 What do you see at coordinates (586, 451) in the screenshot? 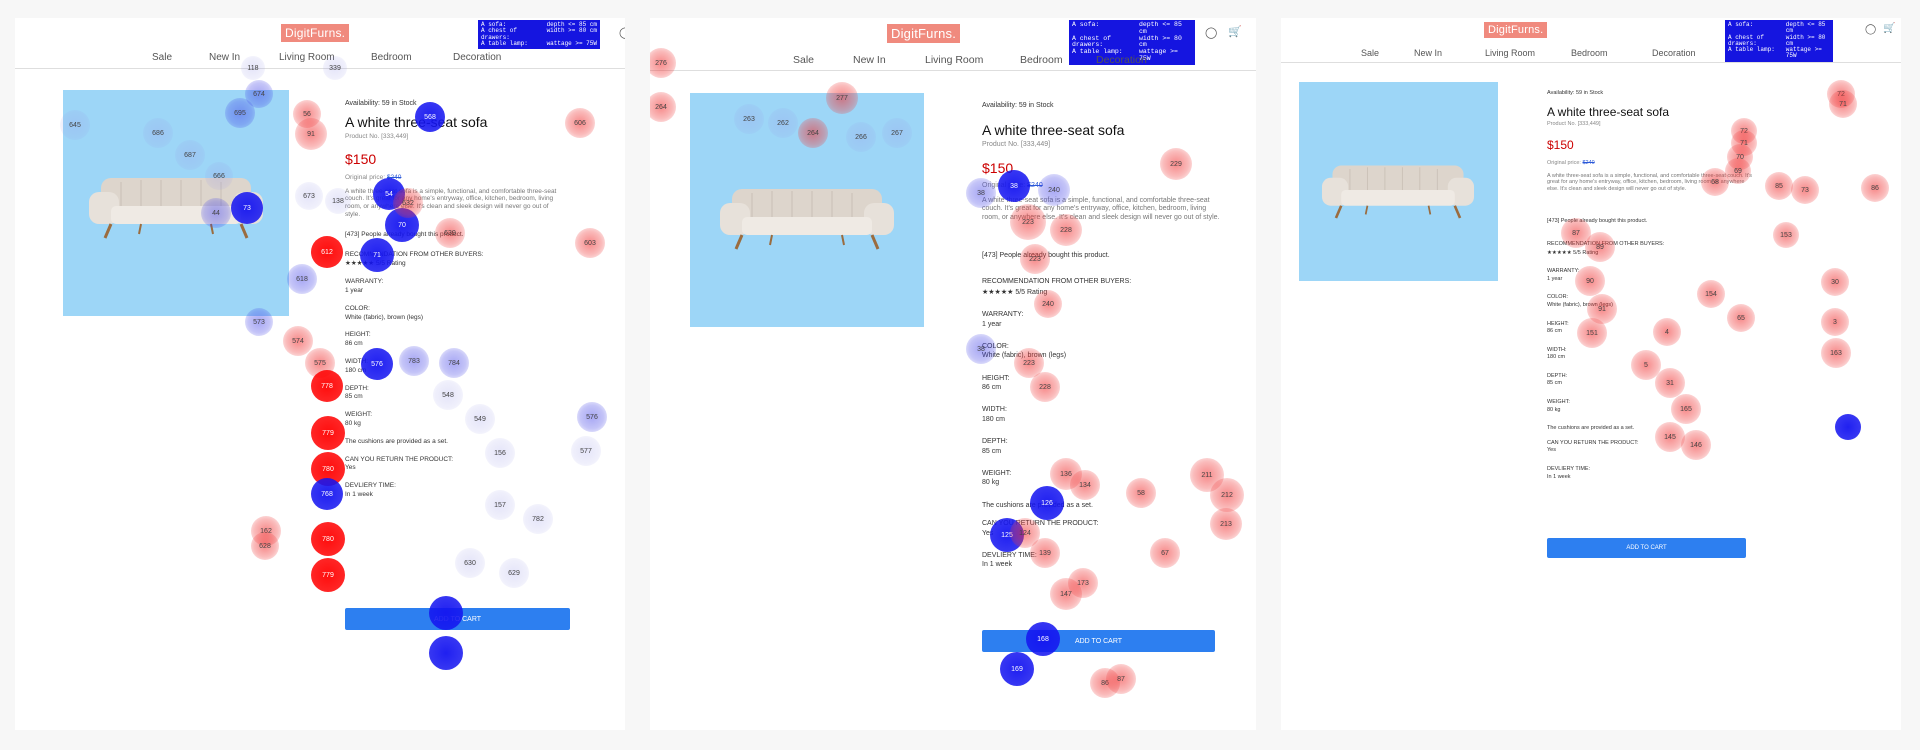
I see `fixation-dot: 577` at bounding box center [586, 451].